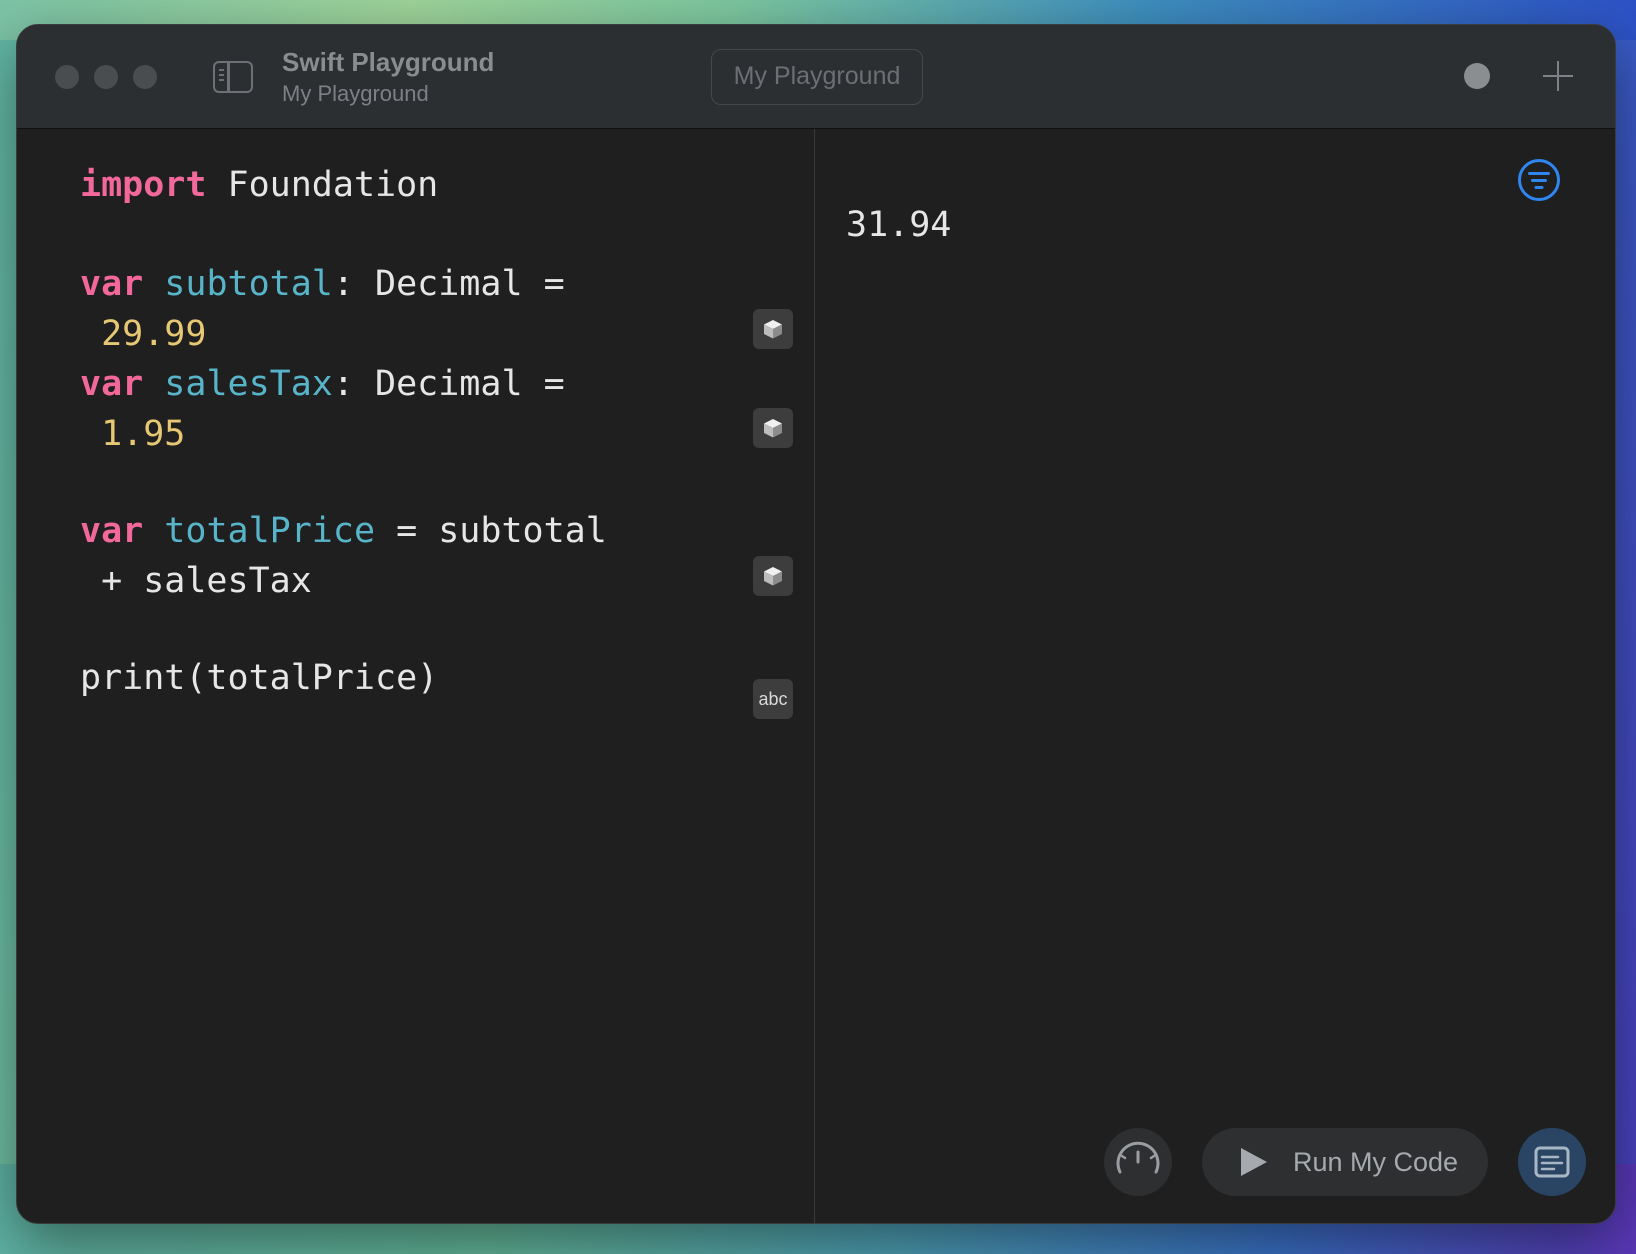 The width and height of the screenshot is (1636, 1254). I want to click on print-result-button: abc, so click(773, 699).